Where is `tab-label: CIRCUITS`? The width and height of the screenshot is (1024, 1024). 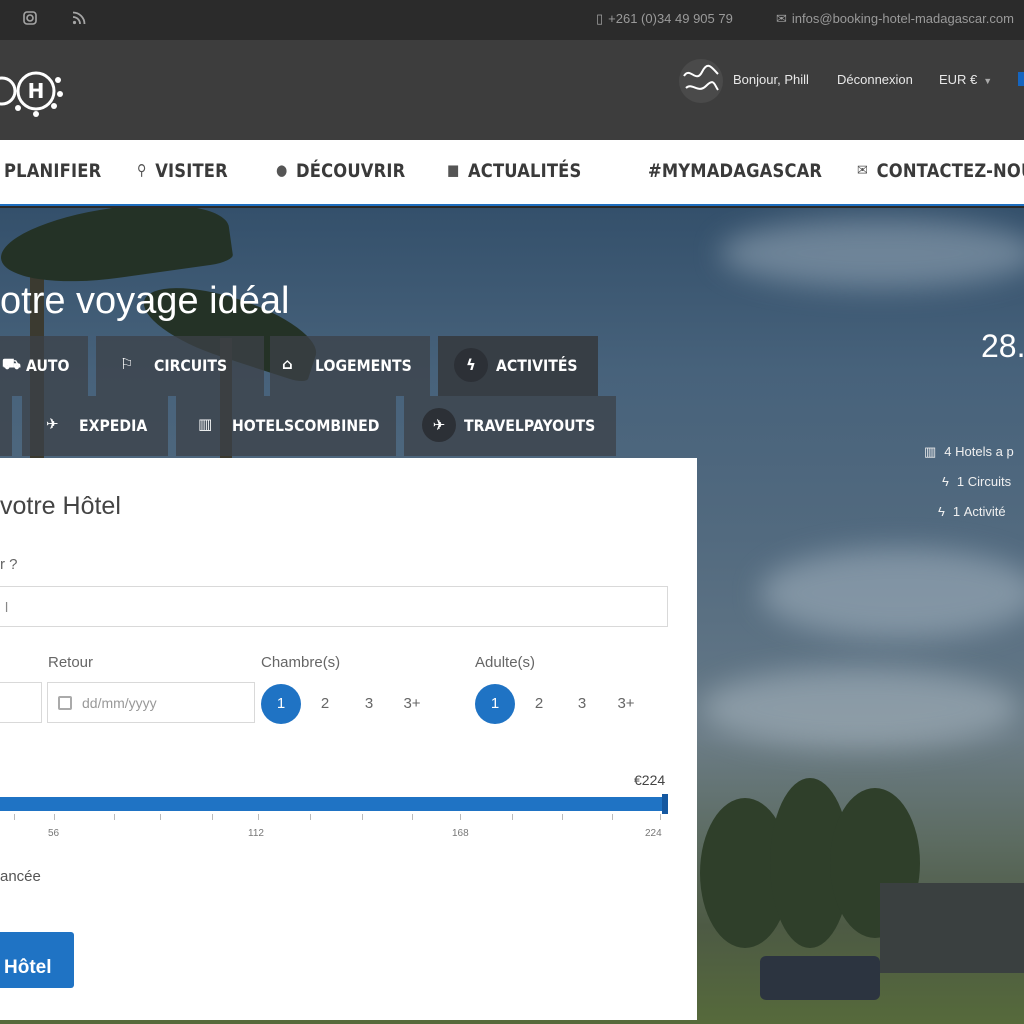 tab-label: CIRCUITS is located at coordinates (191, 365).